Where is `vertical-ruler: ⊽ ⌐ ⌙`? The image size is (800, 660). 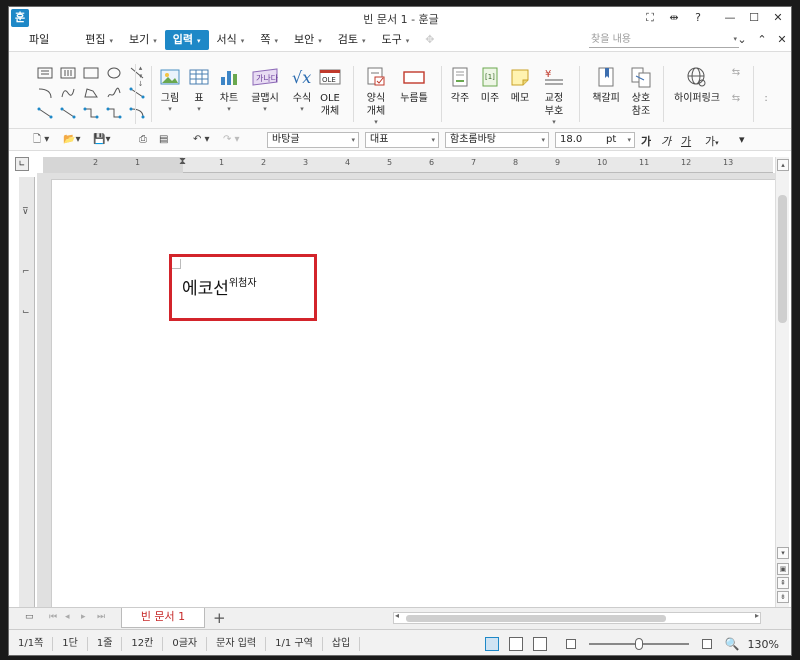 vertical-ruler: ⊽ ⌐ ⌙ is located at coordinates (27, 392).